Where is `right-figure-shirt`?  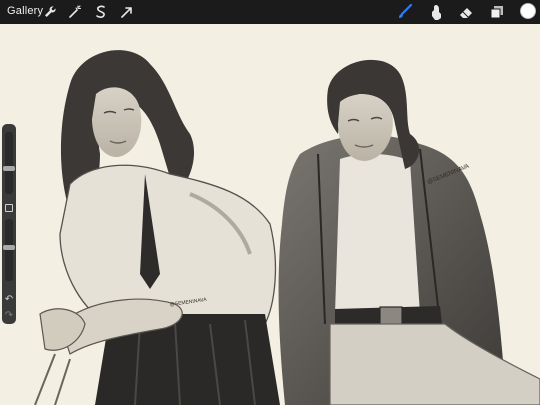 right-figure-shirt is located at coordinates (377, 233).